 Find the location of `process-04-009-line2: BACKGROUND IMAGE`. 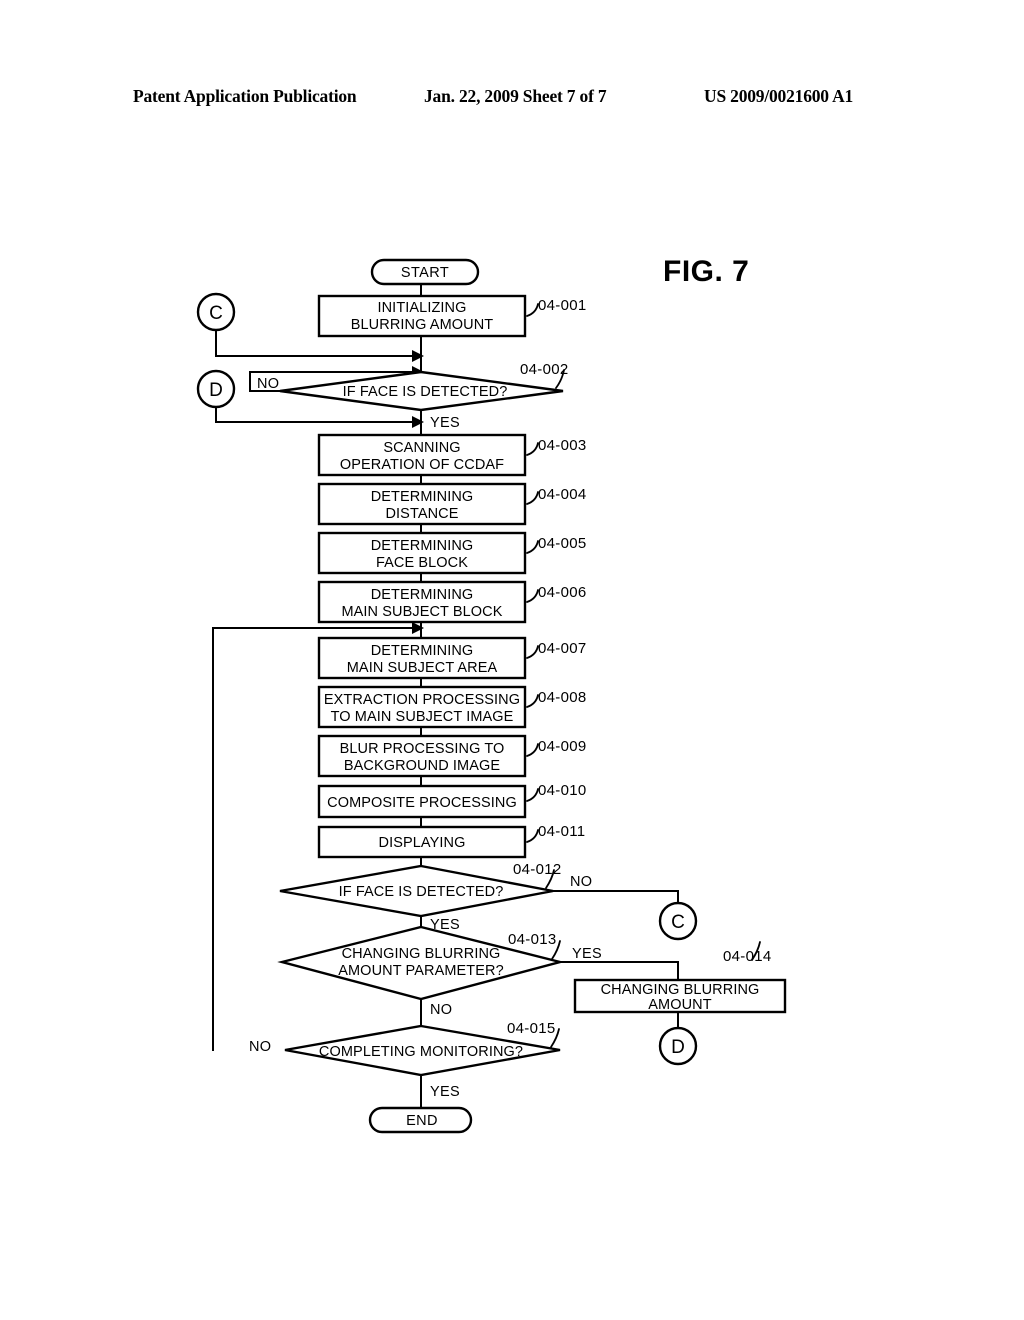

process-04-009-line2: BACKGROUND IMAGE is located at coordinates (422, 766).